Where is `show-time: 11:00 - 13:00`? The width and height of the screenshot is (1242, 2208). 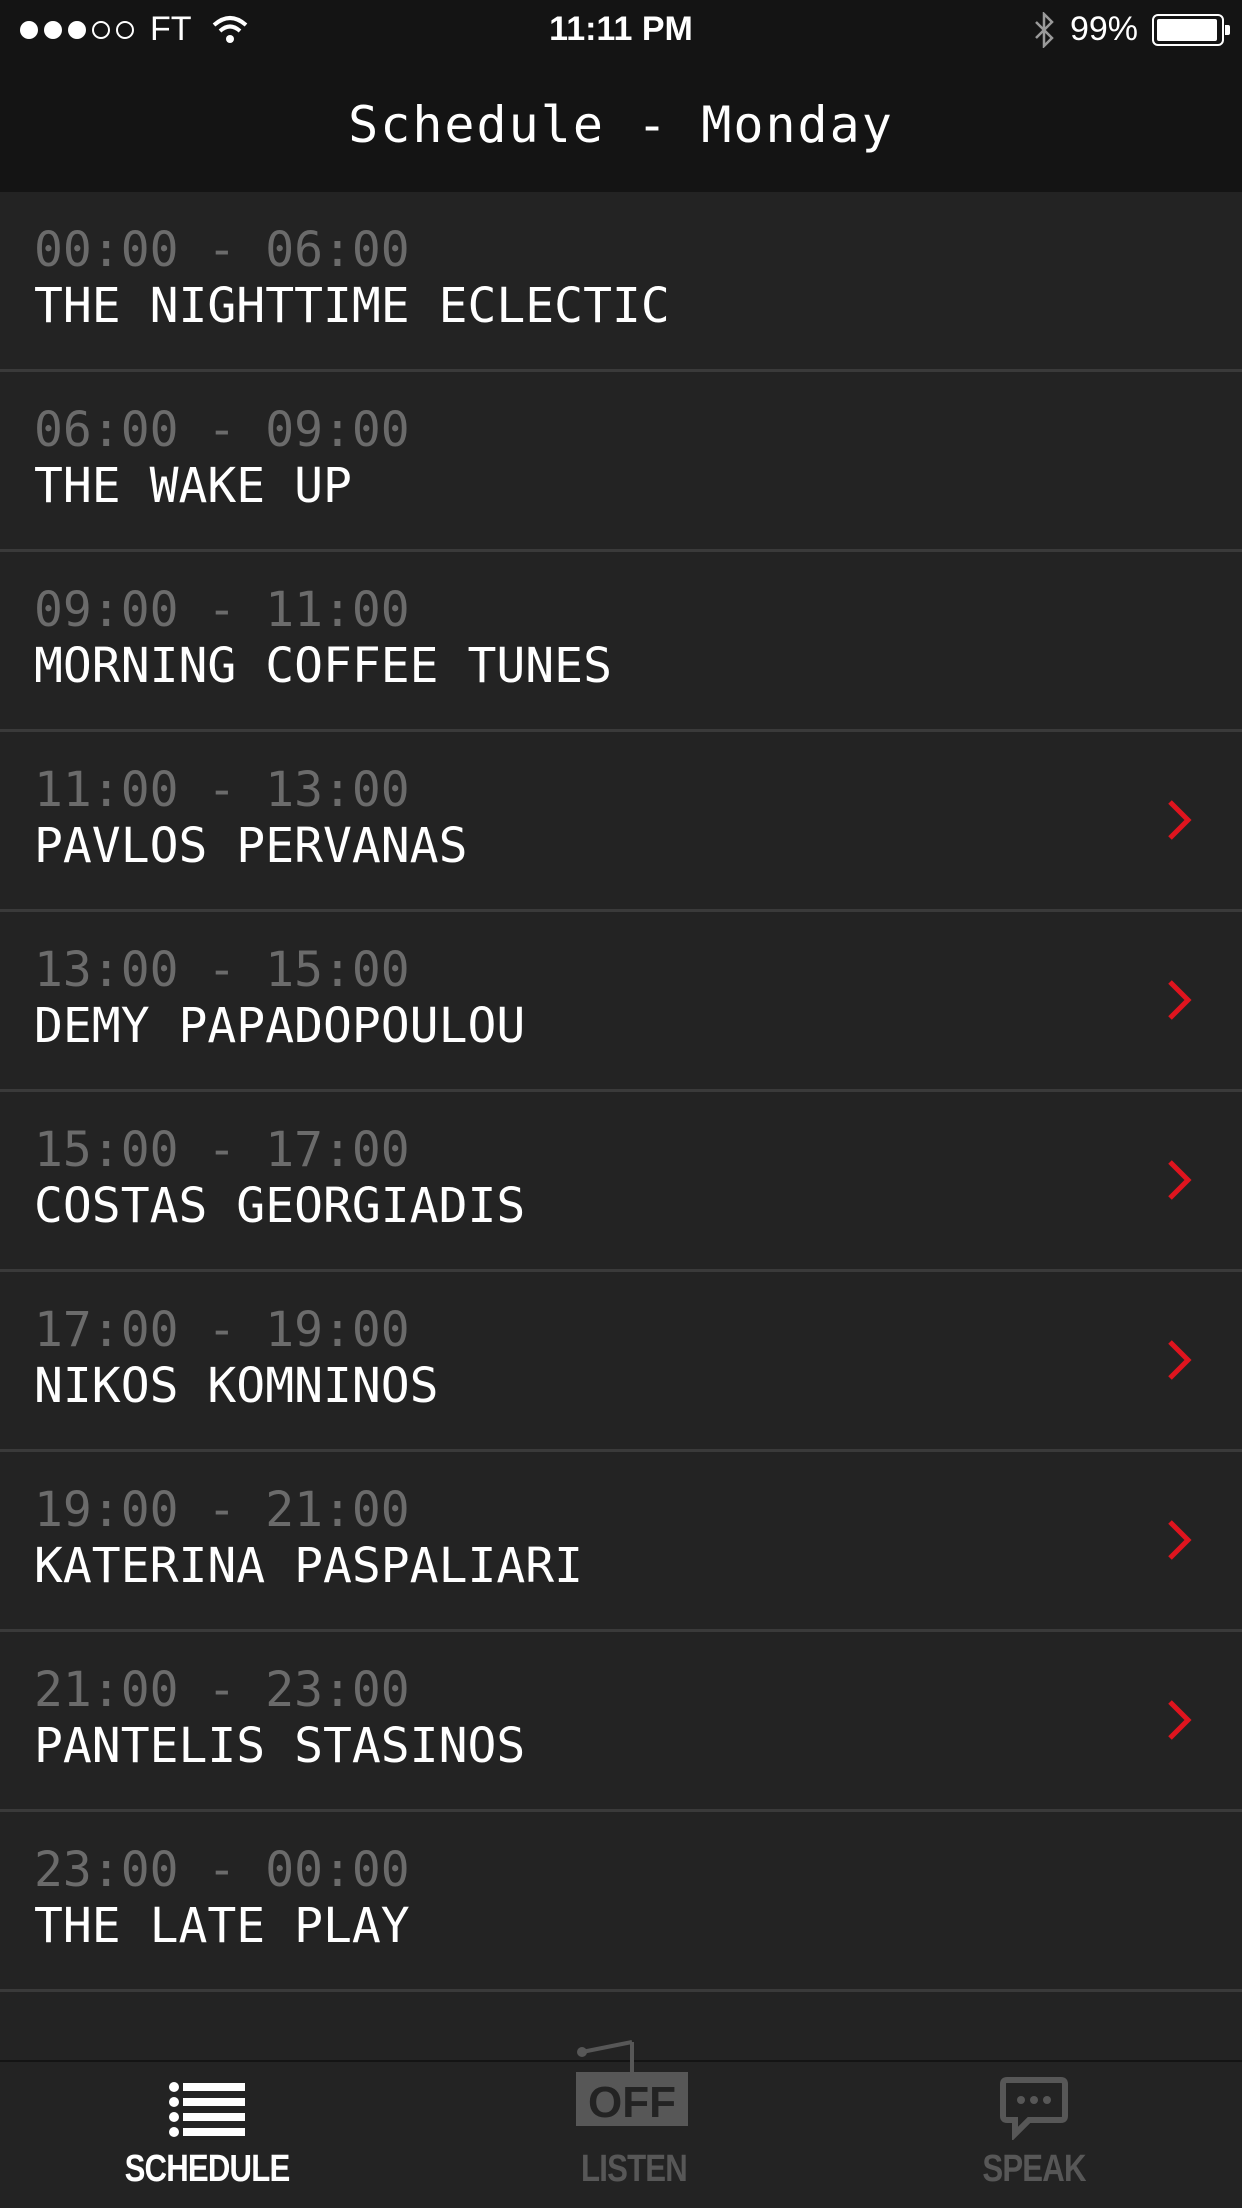 show-time: 11:00 - 13:00 is located at coordinates (222, 790).